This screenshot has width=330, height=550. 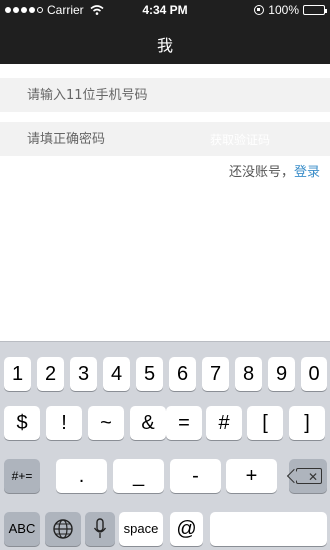 What do you see at coordinates (248, 374) in the screenshot?
I see `key-8: 8` at bounding box center [248, 374].